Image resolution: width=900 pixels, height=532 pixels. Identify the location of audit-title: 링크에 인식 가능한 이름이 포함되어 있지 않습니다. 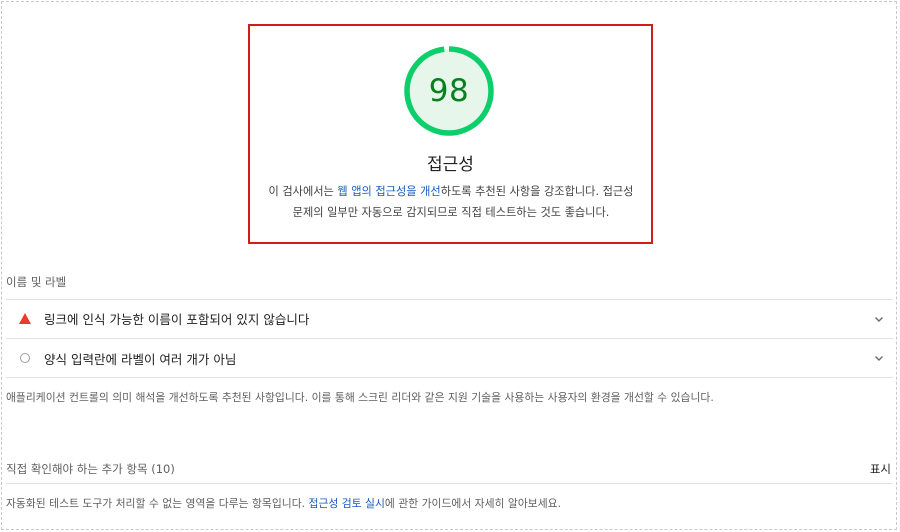
(177, 319).